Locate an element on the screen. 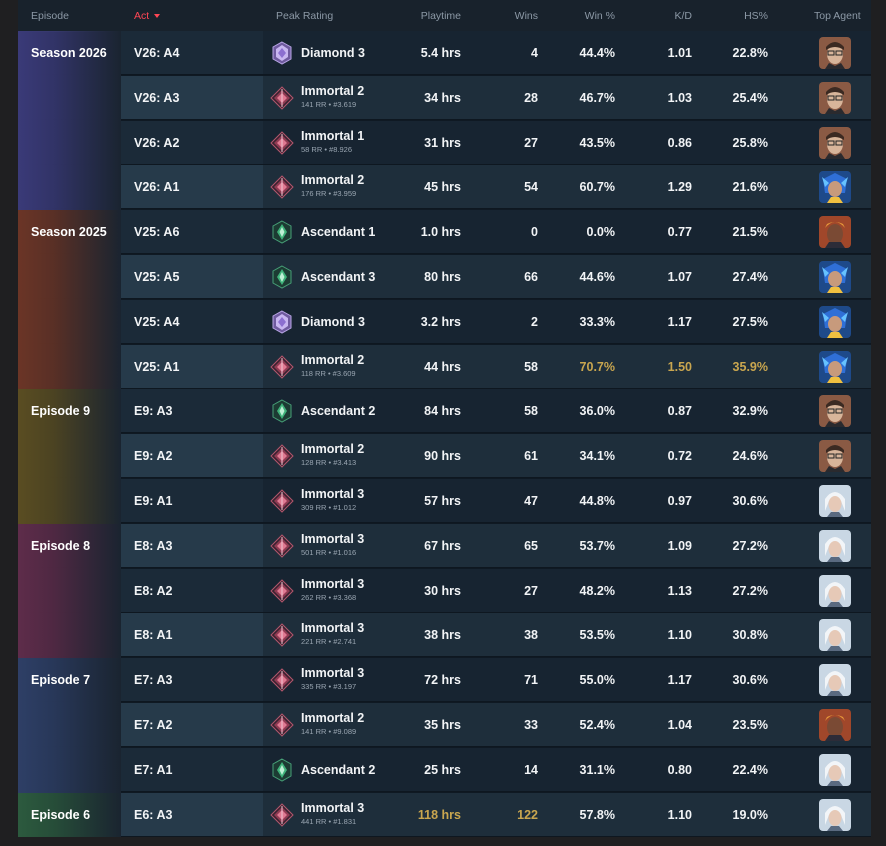 The width and height of the screenshot is (886, 846). diamond-rank-icon is located at coordinates (282, 53).